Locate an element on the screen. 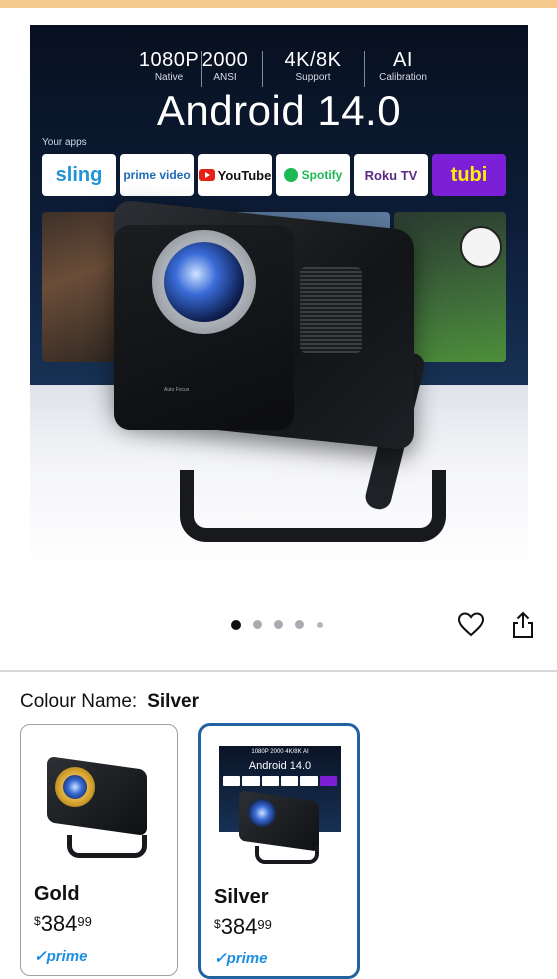 Image resolution: width=557 pixels, height=979 pixels. app-label: Spotify is located at coordinates (322, 175).